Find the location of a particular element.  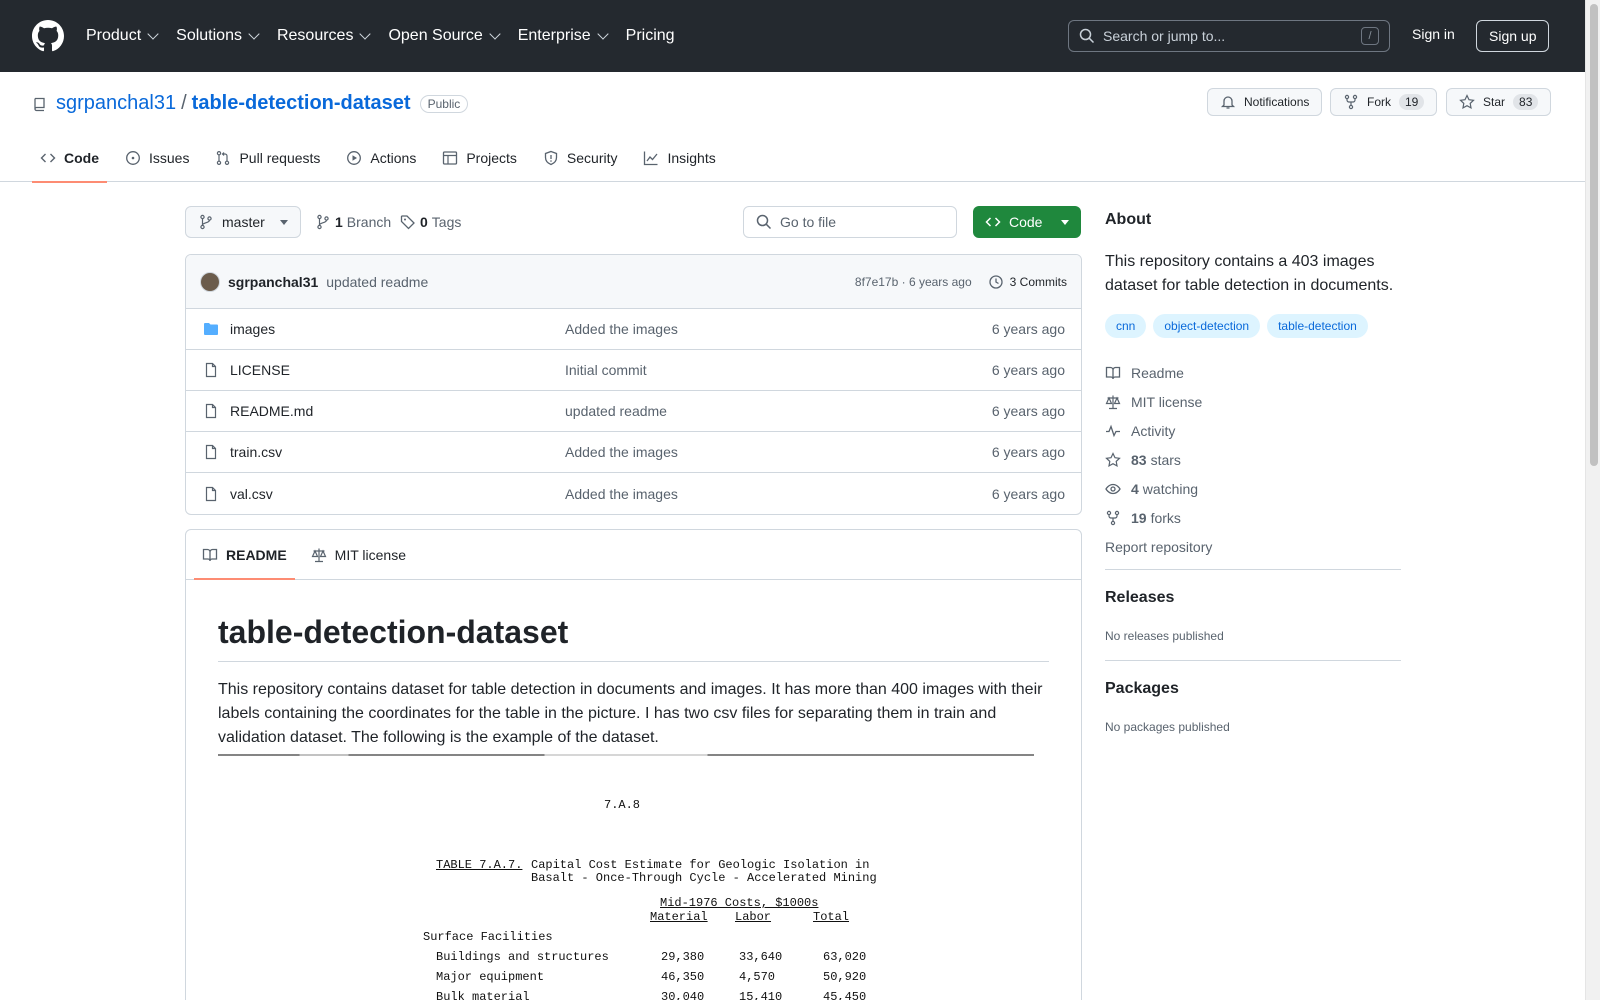

issue-icon is located at coordinates (133, 158).